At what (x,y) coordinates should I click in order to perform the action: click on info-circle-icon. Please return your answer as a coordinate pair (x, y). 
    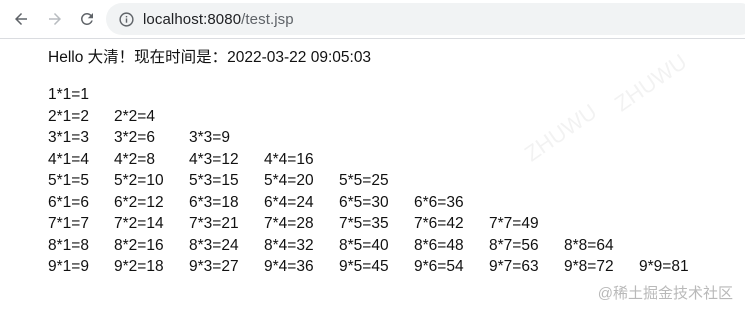
    Looking at the image, I should click on (126, 19).